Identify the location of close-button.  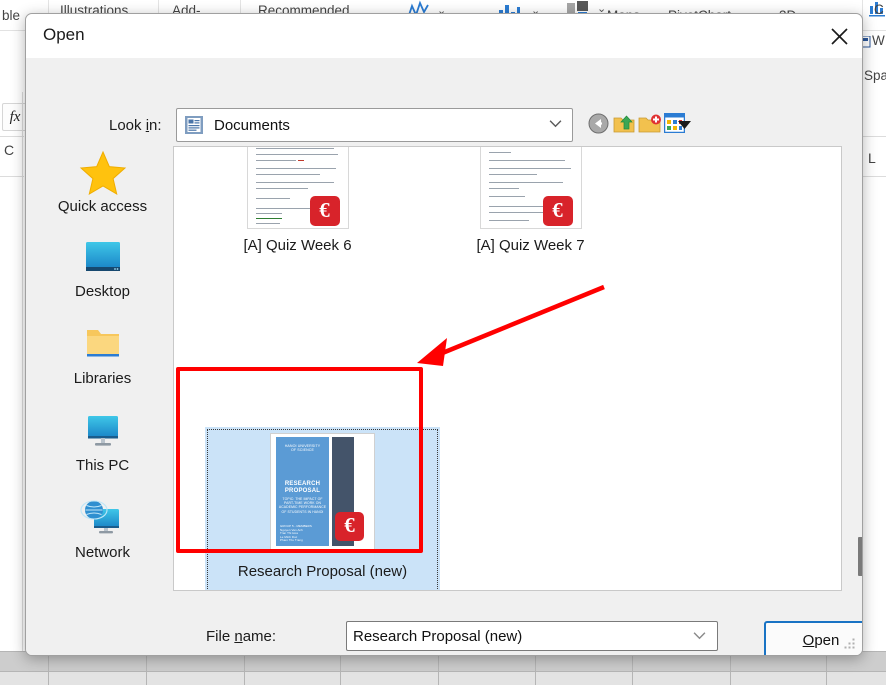
(839, 36).